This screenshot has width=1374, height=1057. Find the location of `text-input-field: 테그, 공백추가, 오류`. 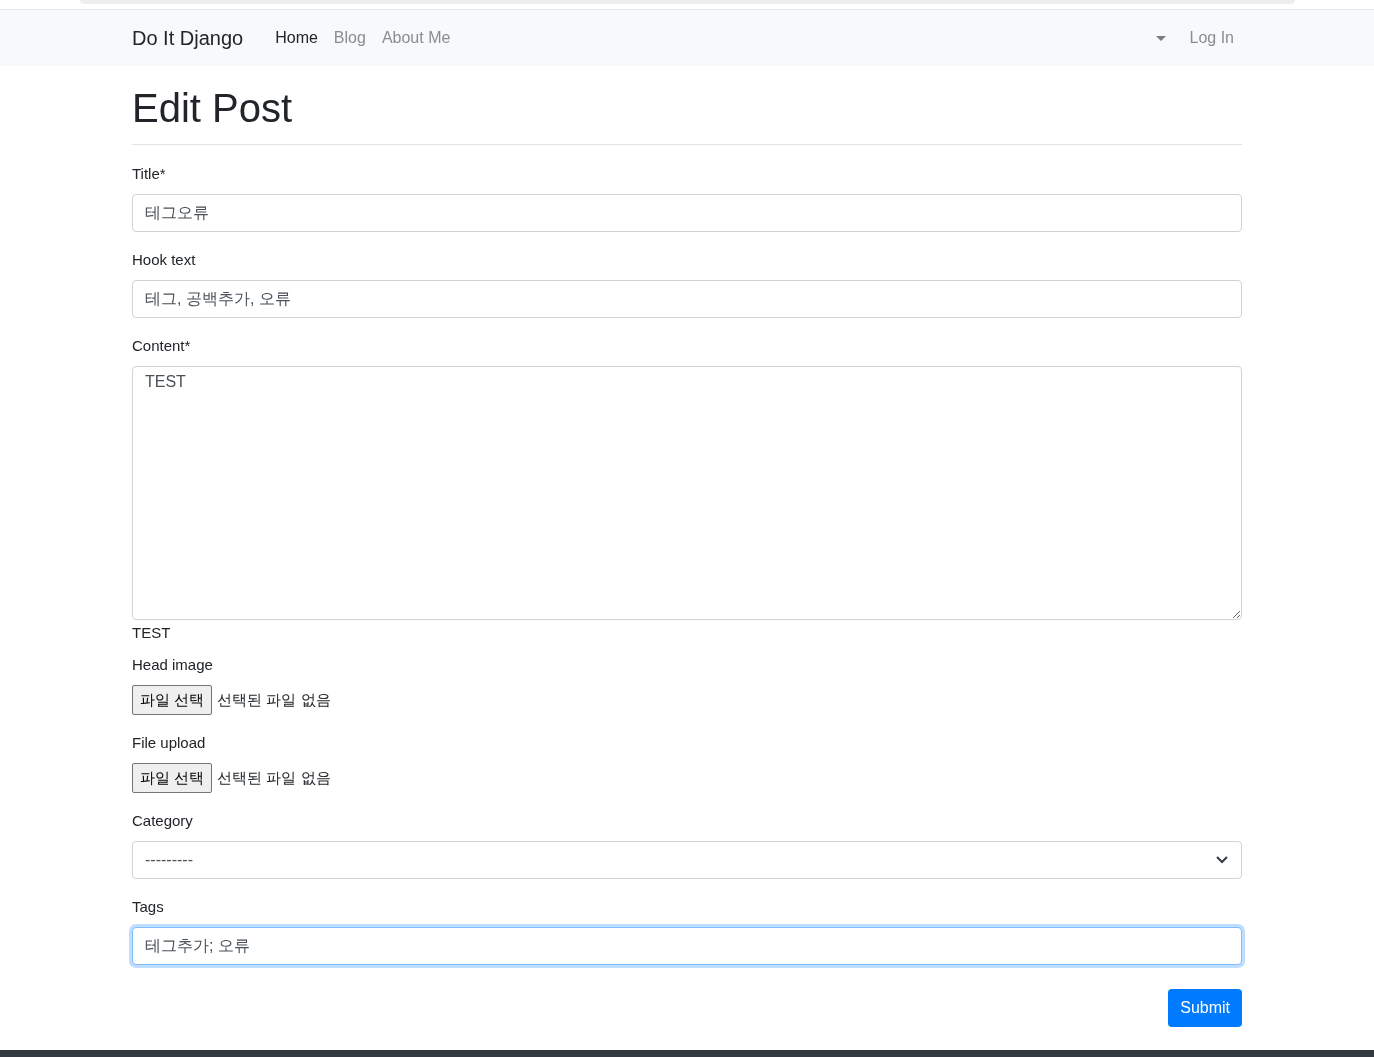

text-input-field: 테그, 공백추가, 오류 is located at coordinates (687, 299).